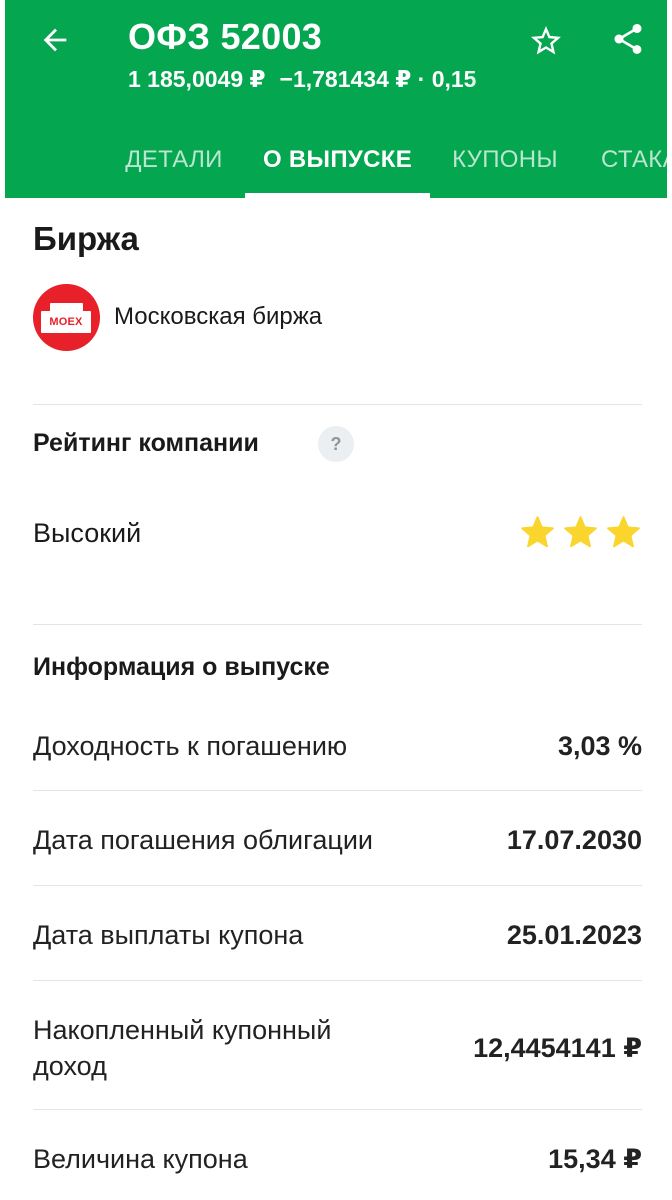 The image size is (672, 1200). I want to click on share-button, so click(628, 39).